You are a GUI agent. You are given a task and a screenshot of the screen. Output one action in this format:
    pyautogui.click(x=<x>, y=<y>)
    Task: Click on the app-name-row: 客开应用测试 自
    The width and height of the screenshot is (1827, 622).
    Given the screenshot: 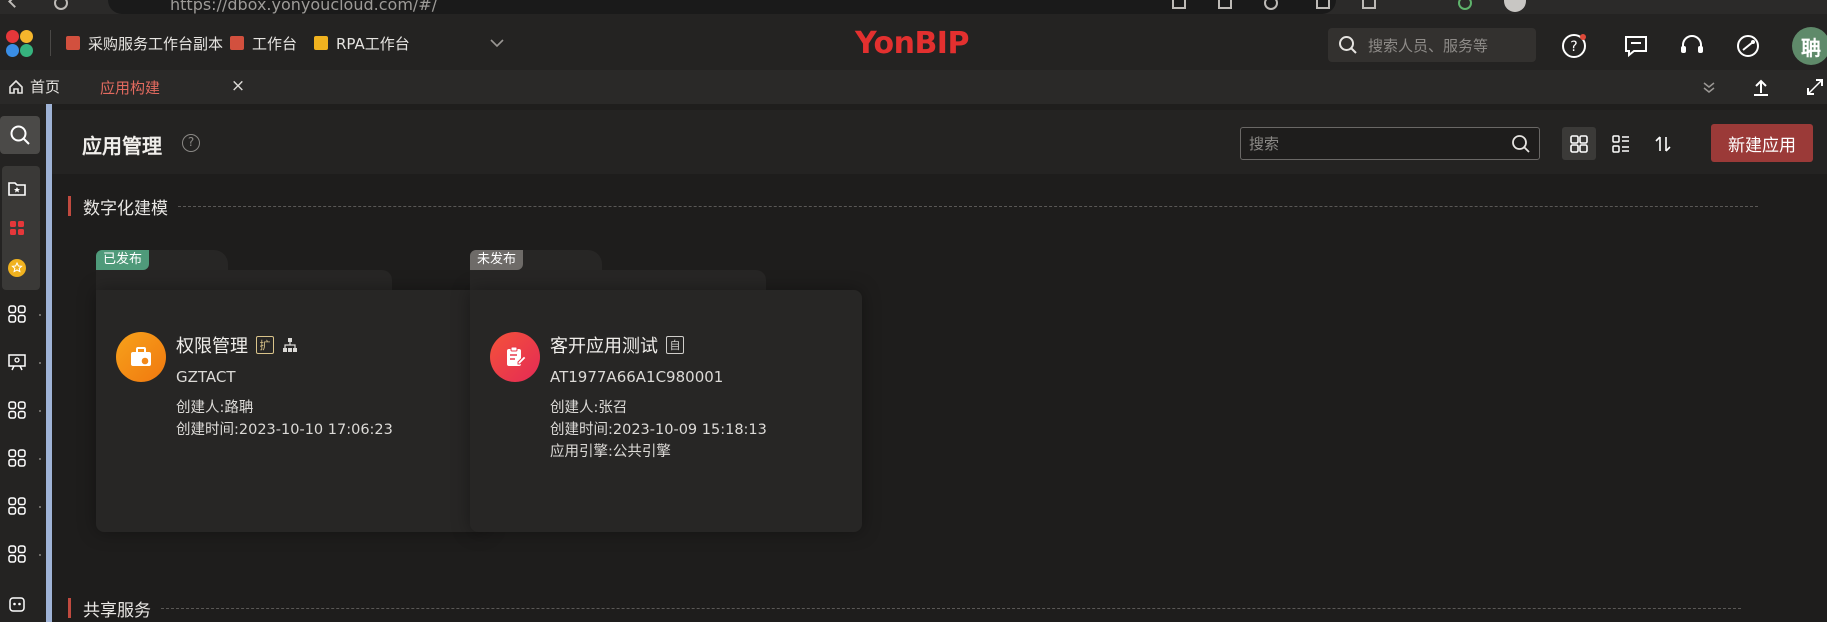 What is the action you would take?
    pyautogui.click(x=617, y=345)
    